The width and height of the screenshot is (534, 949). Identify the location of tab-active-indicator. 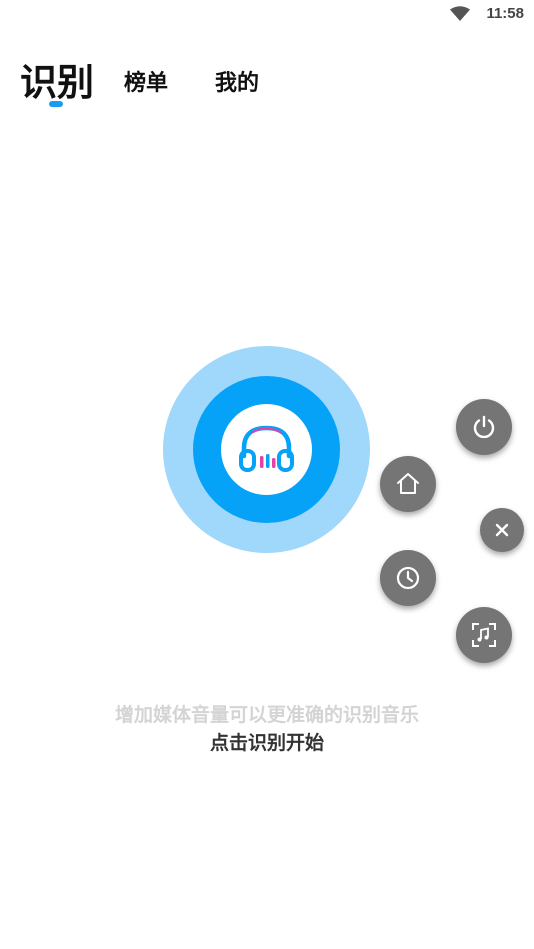
(56, 104).